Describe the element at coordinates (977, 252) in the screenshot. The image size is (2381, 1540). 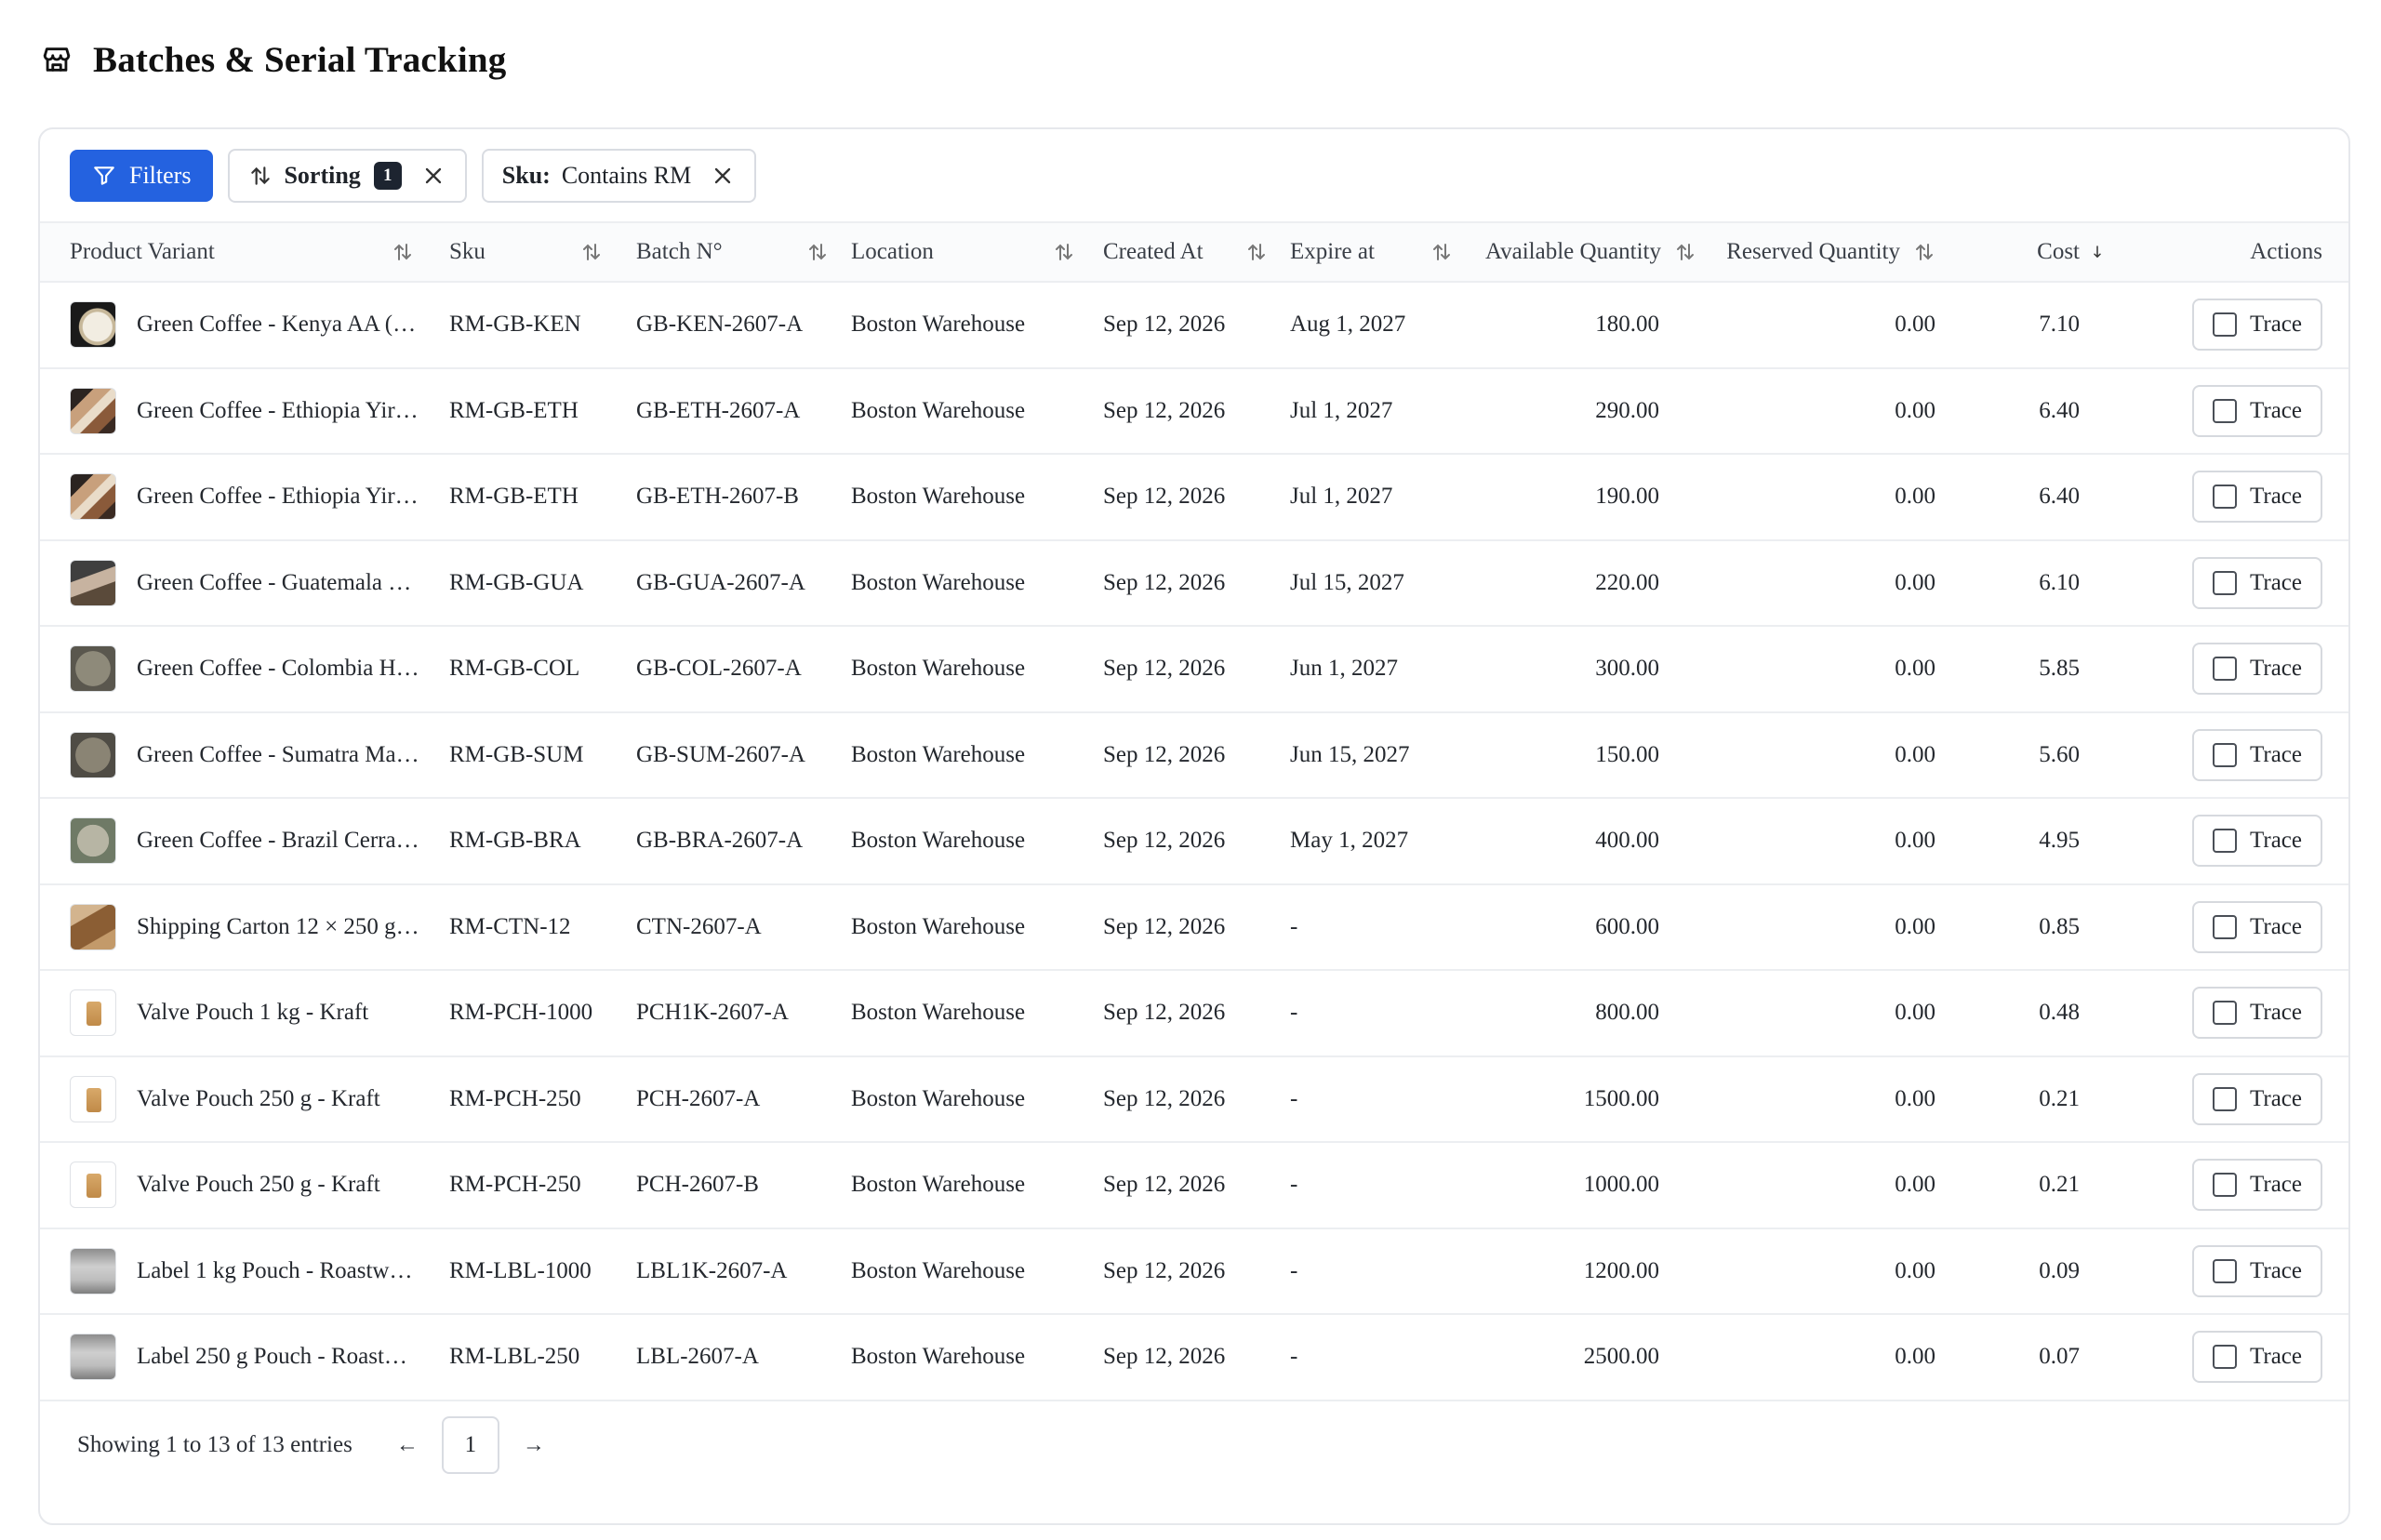
I see `column-header-location: Location` at that location.